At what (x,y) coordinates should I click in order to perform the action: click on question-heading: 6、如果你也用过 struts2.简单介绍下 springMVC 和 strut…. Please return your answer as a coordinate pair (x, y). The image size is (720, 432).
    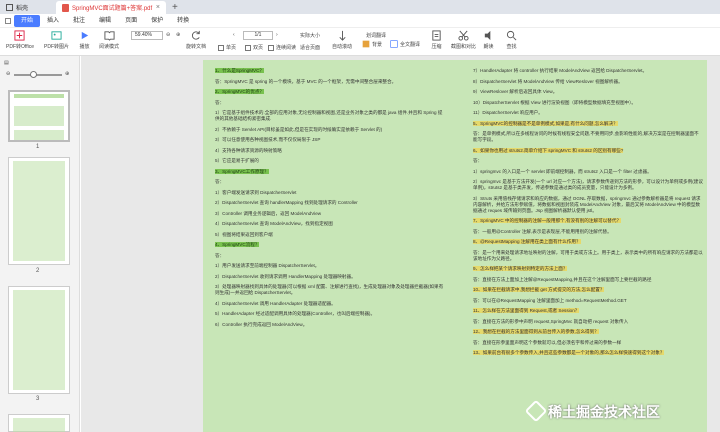
    Looking at the image, I should click on (588, 150).